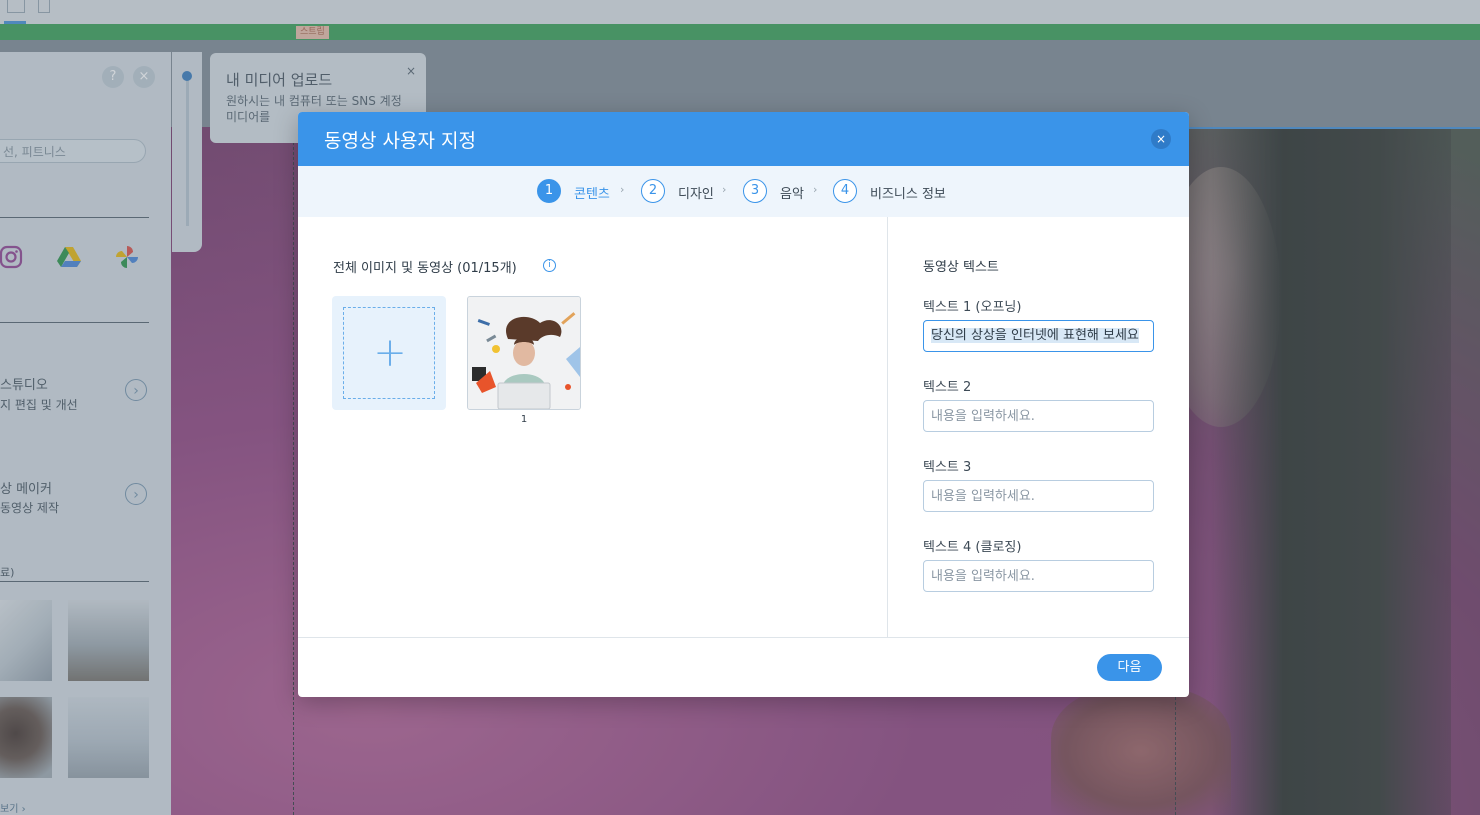 The height and width of the screenshot is (815, 1480). Describe the element at coordinates (755, 191) in the screenshot. I see `step-3-number: 3` at that location.